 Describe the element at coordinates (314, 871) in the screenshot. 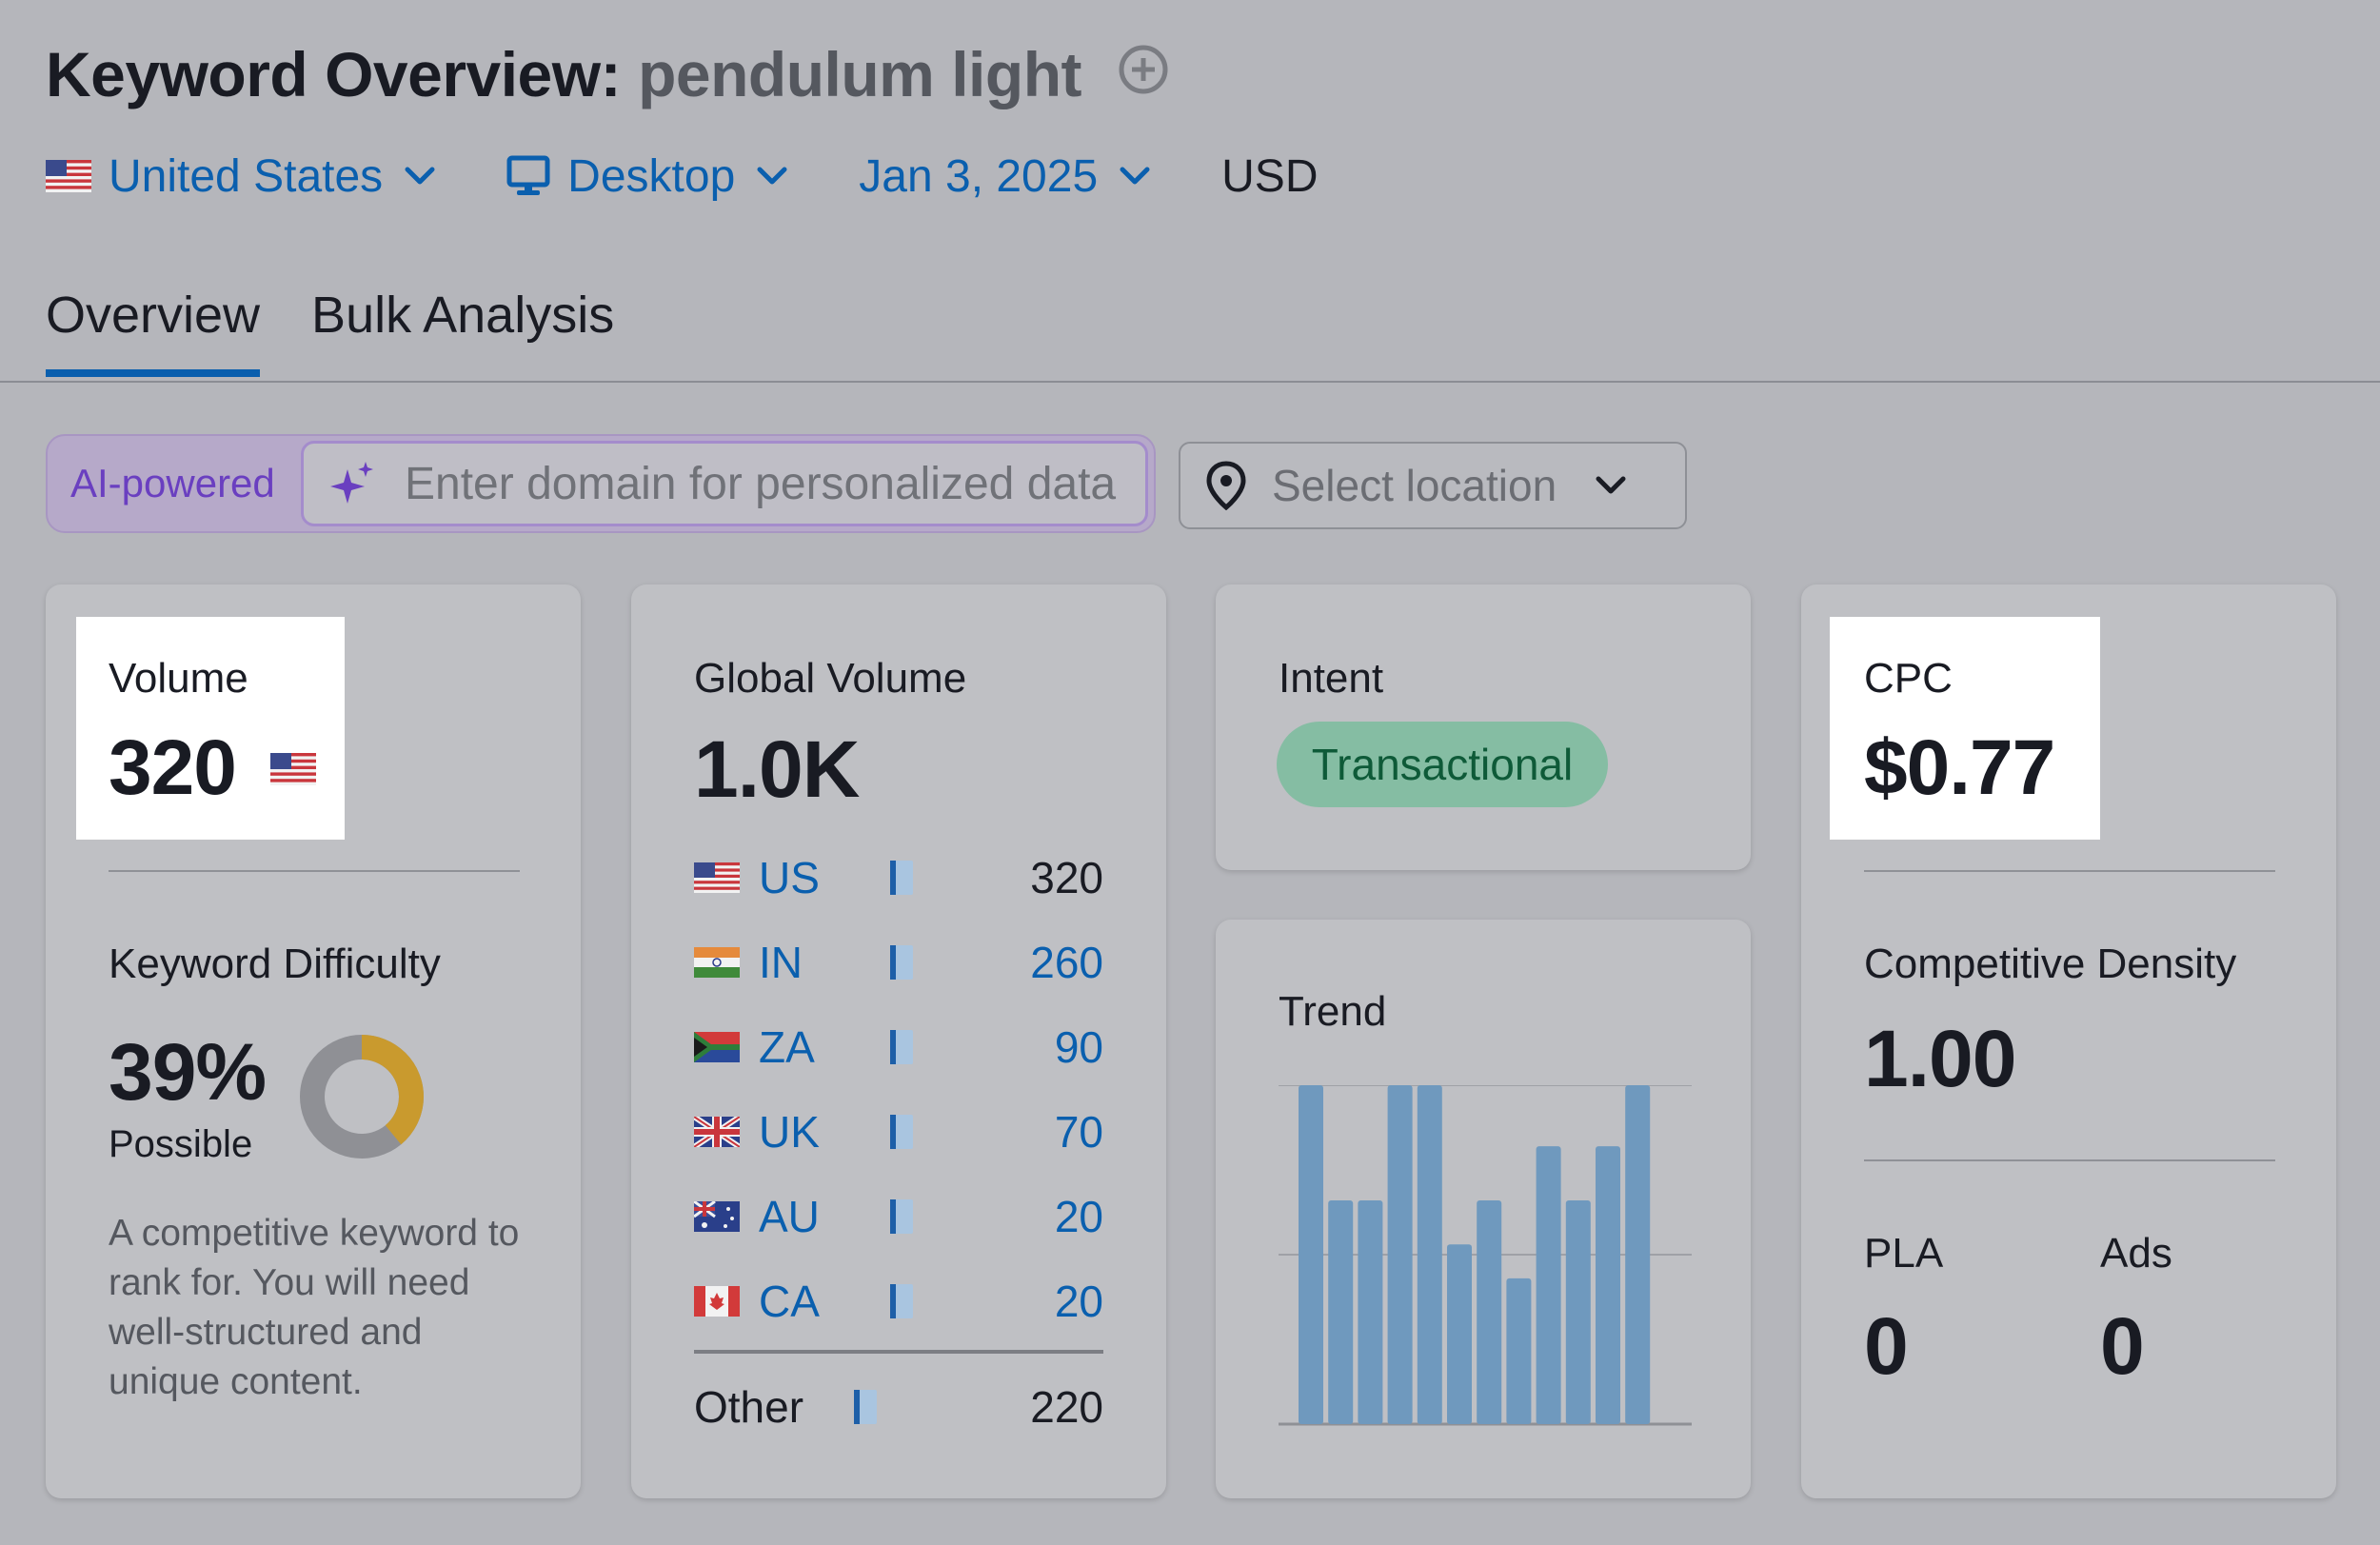

I see `volume-divider` at that location.